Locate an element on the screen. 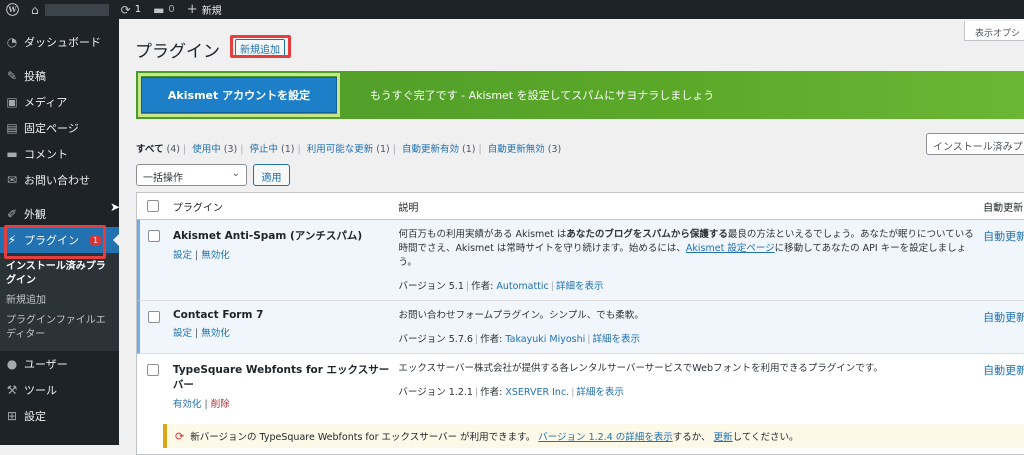 The image size is (1024, 455). sidebar-item-label: お問い合わせ is located at coordinates (57, 180).